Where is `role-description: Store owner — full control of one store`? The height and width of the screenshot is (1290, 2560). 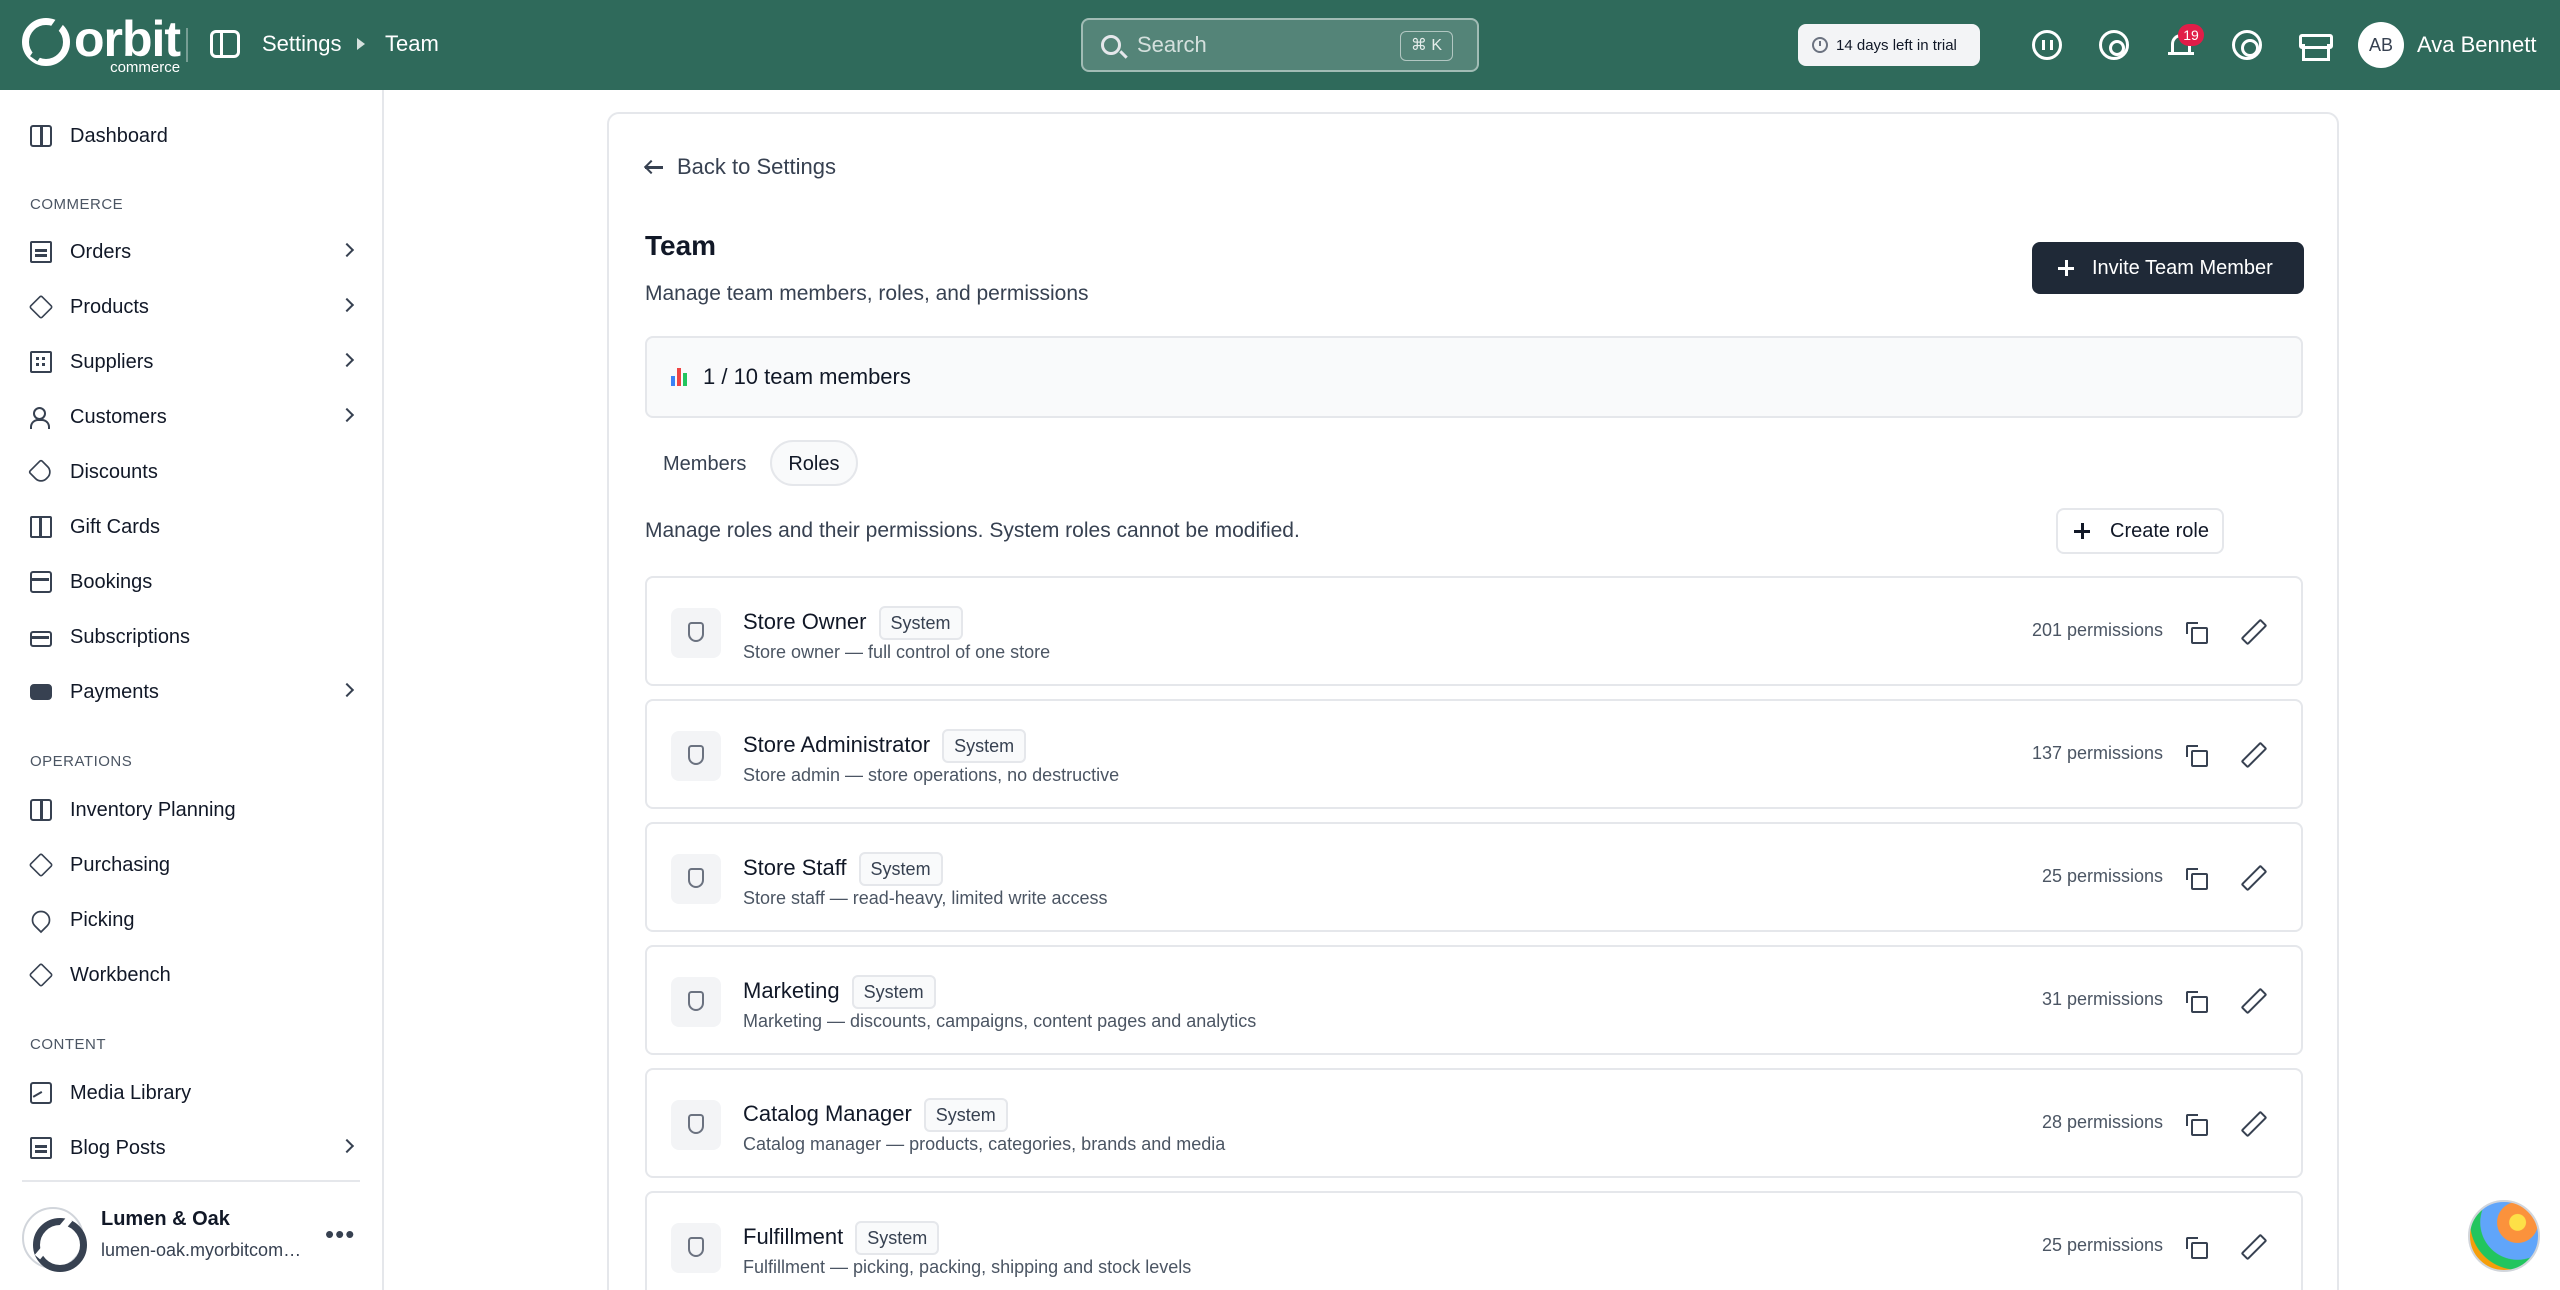 role-description: Store owner — full control of one store is located at coordinates (897, 652).